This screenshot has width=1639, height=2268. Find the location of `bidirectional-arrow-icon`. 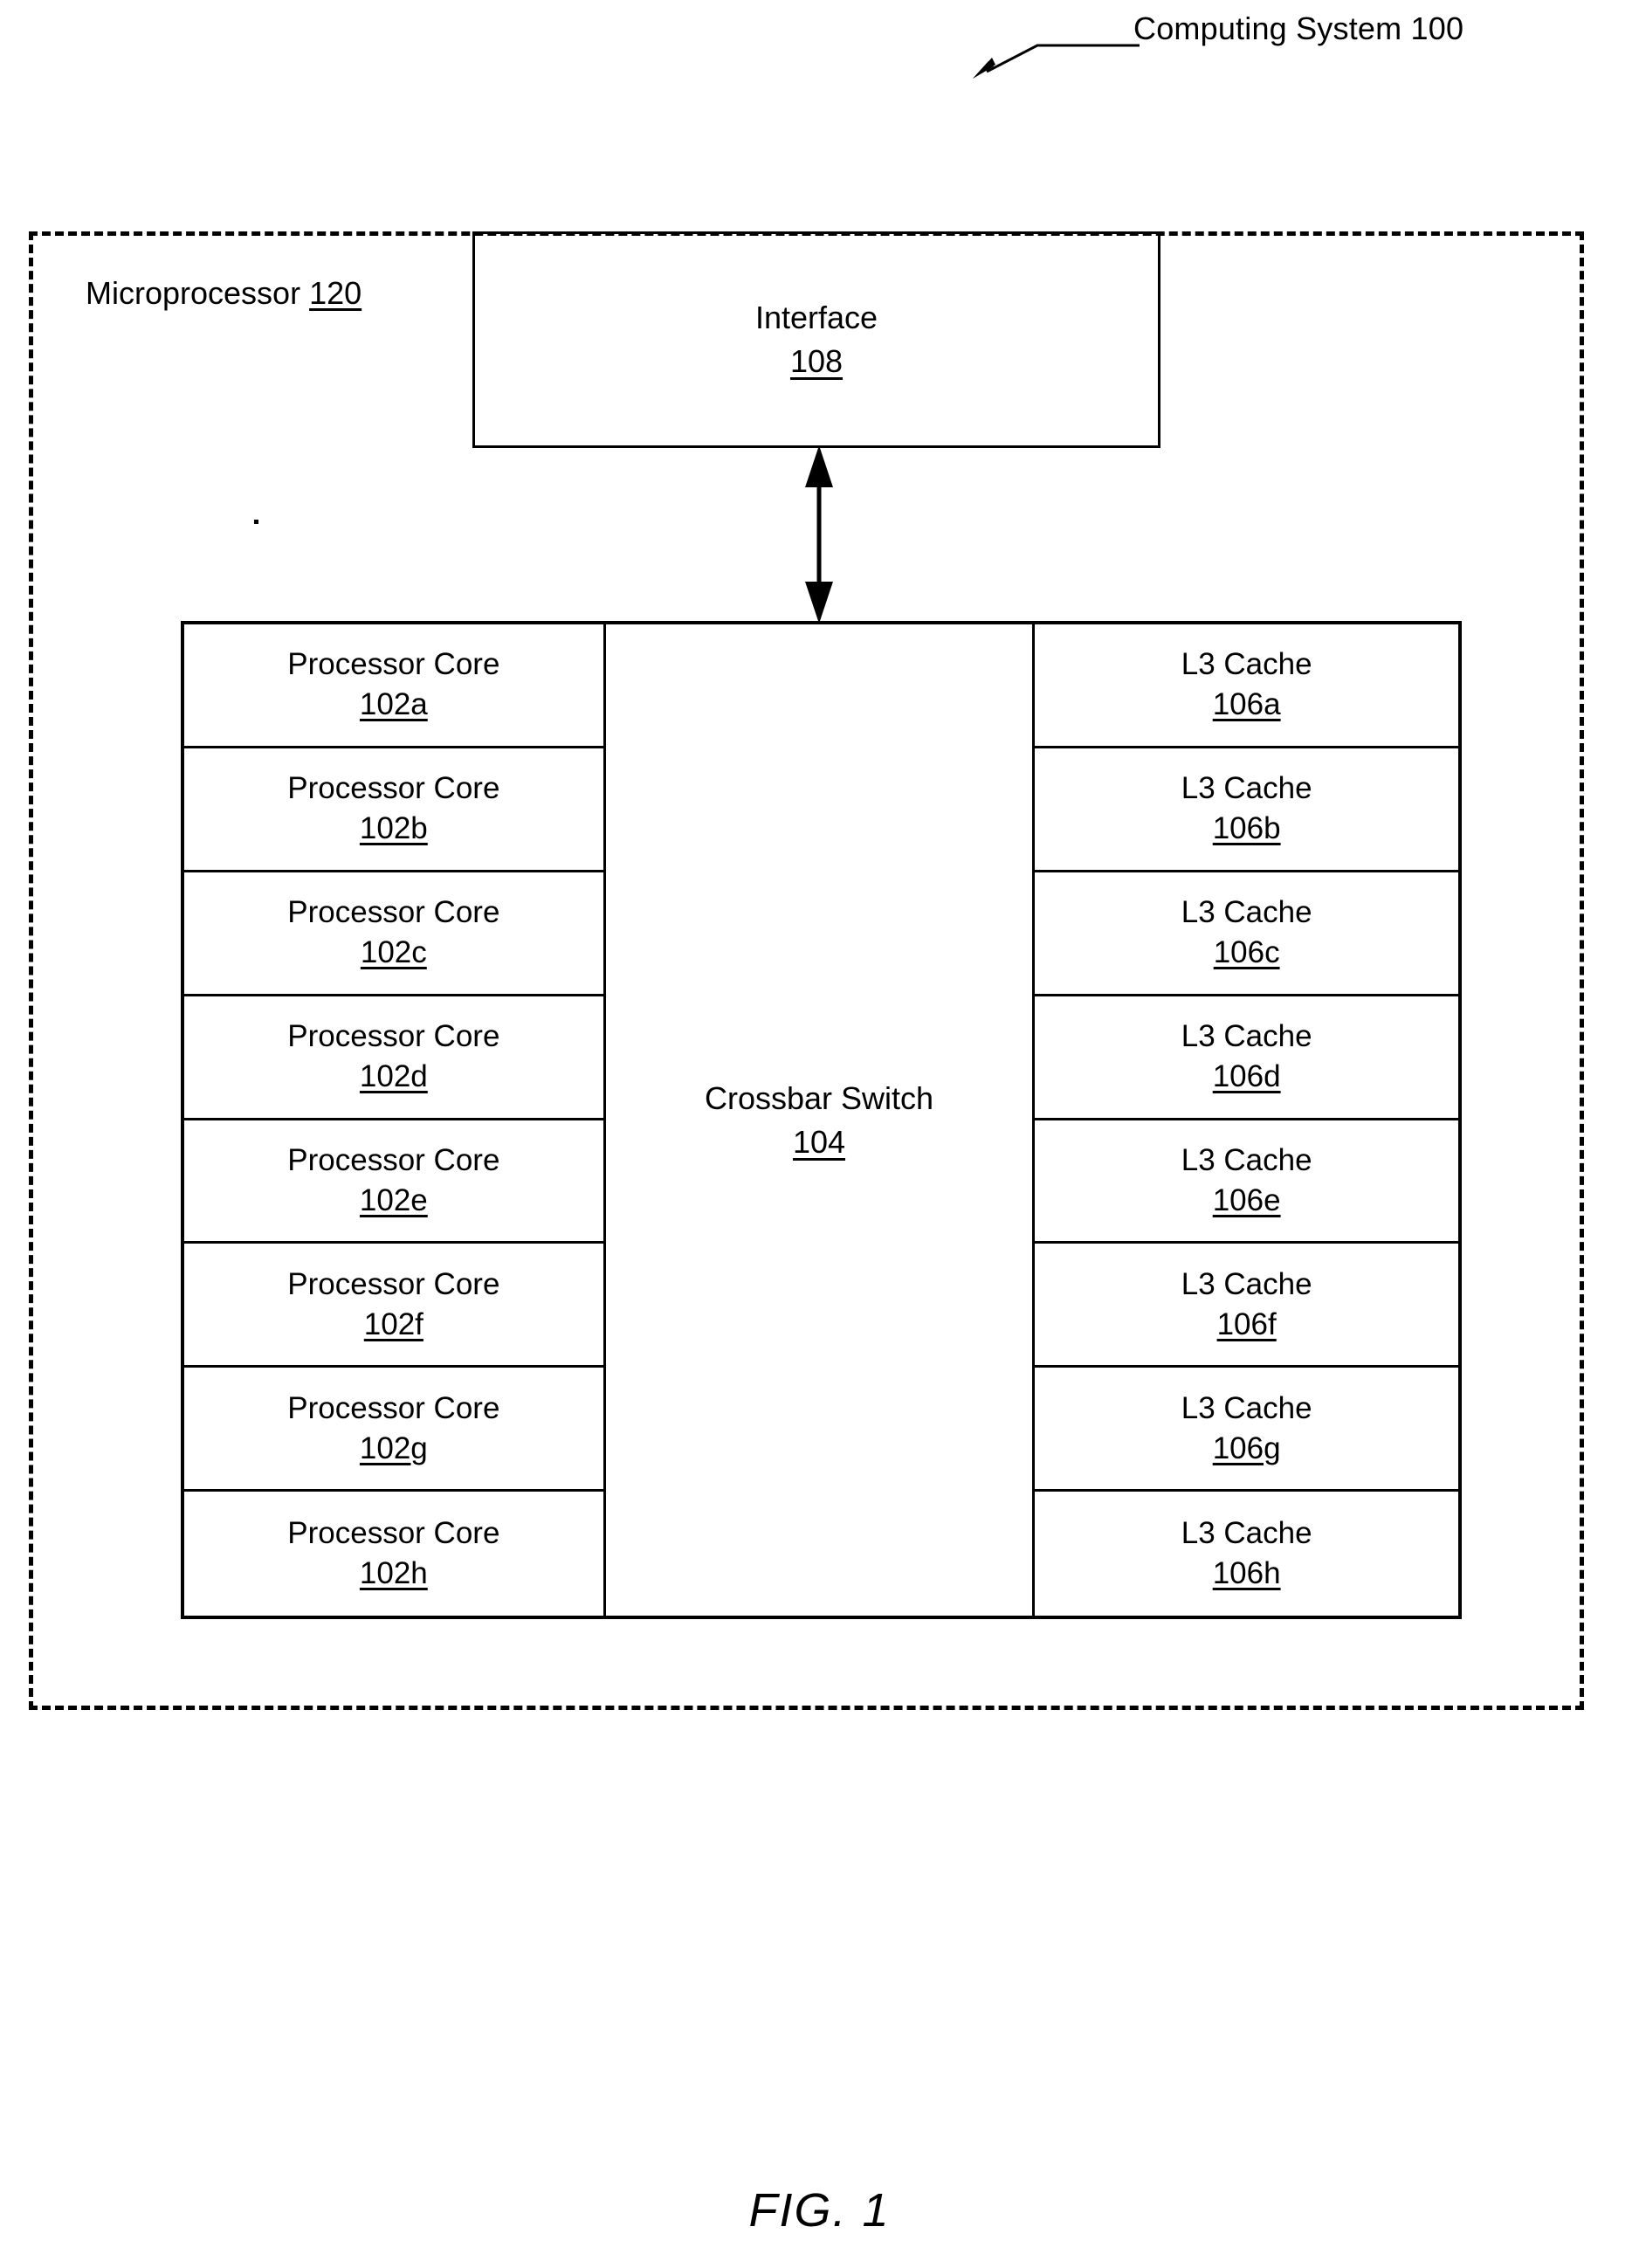

bidirectional-arrow-icon is located at coordinates (819, 534).